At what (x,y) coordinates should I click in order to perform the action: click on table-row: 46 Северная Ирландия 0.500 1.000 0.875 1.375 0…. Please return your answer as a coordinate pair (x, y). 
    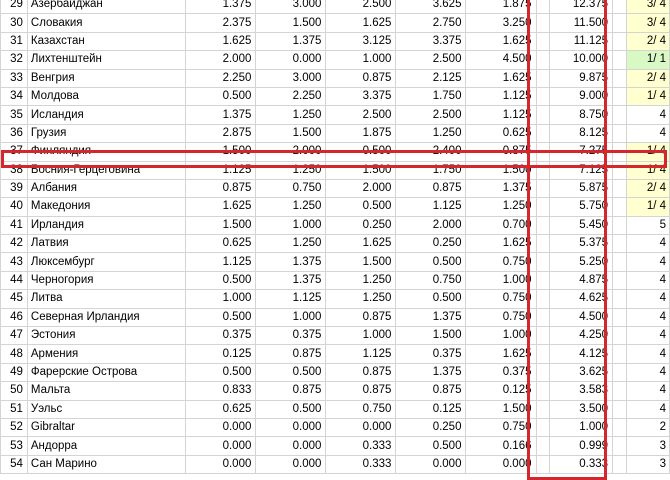
    Looking at the image, I should click on (335, 317).